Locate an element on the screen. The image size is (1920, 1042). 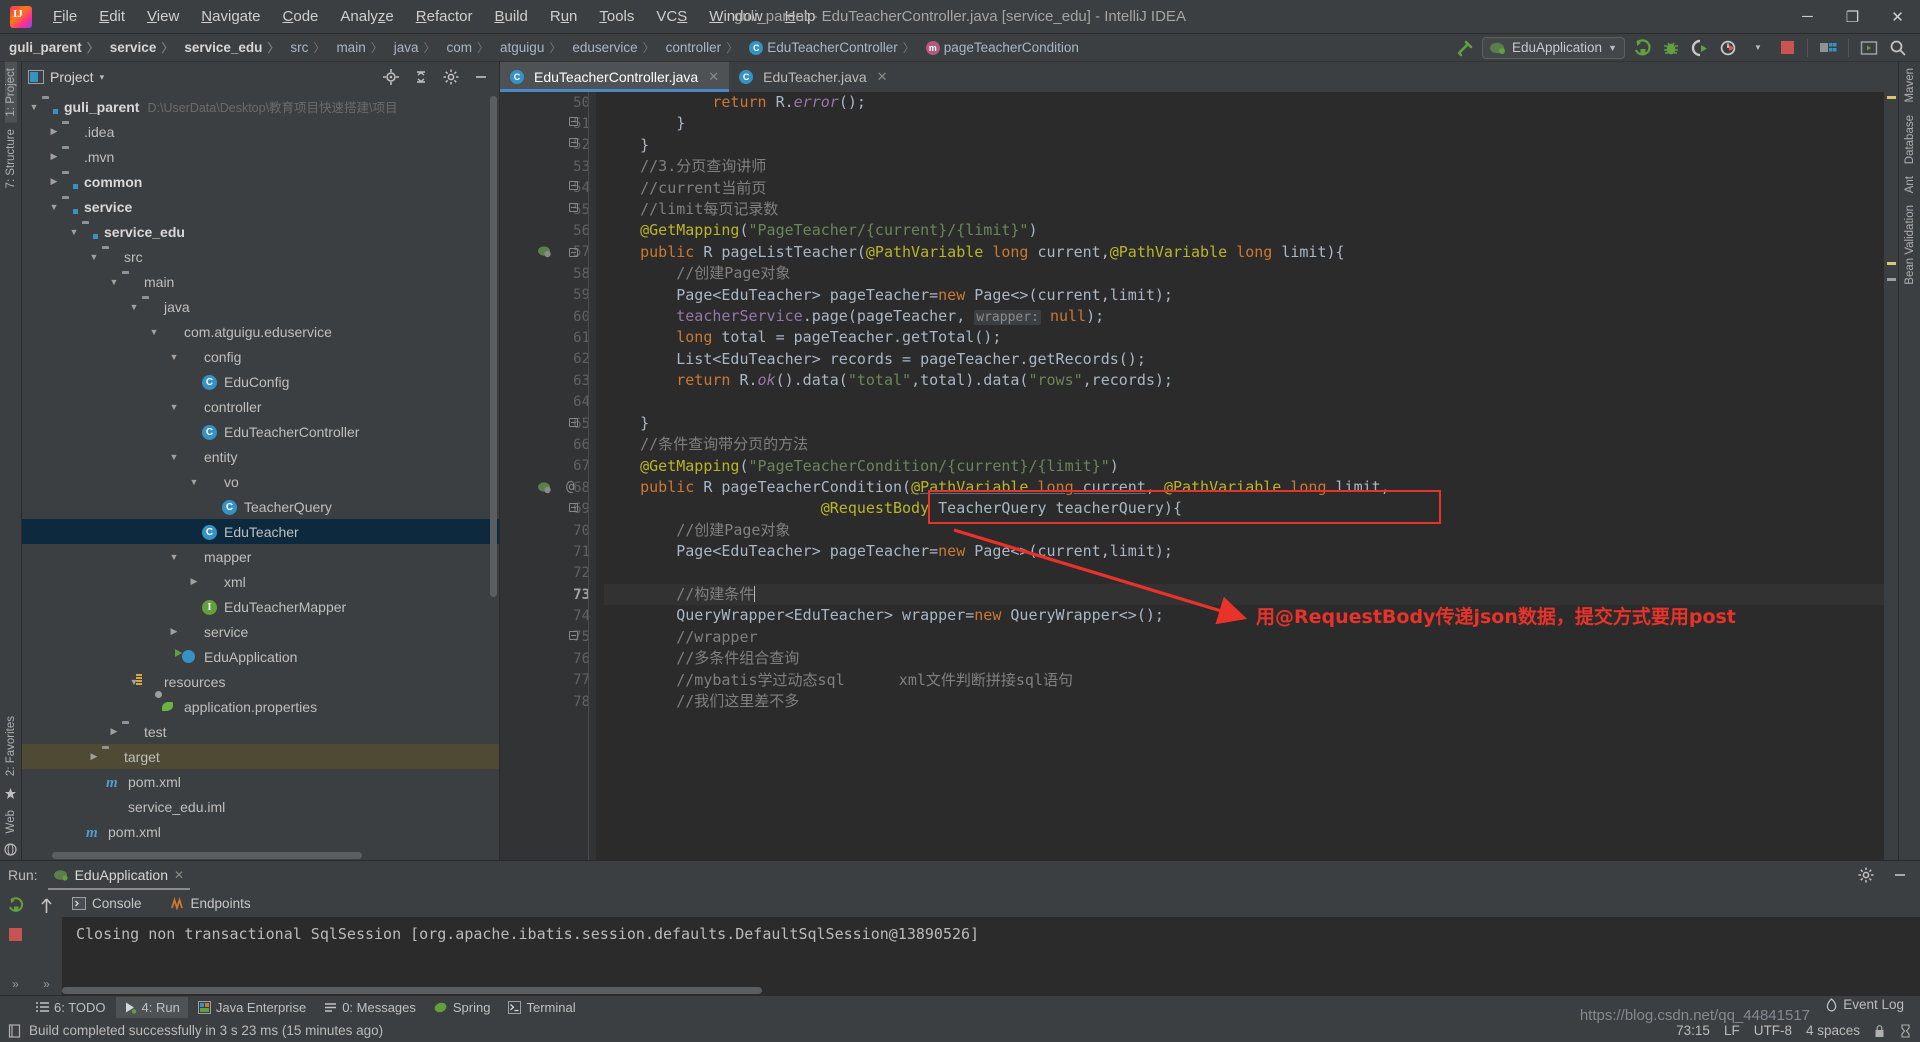
close-button: ✕ is located at coordinates (1897, 17).